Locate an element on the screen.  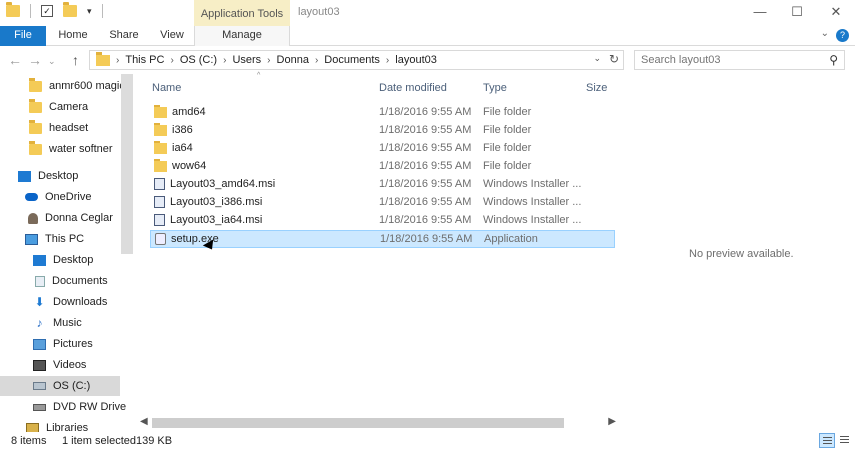
nav-item-os-c: OS (C:) is located at coordinates (60, 386).